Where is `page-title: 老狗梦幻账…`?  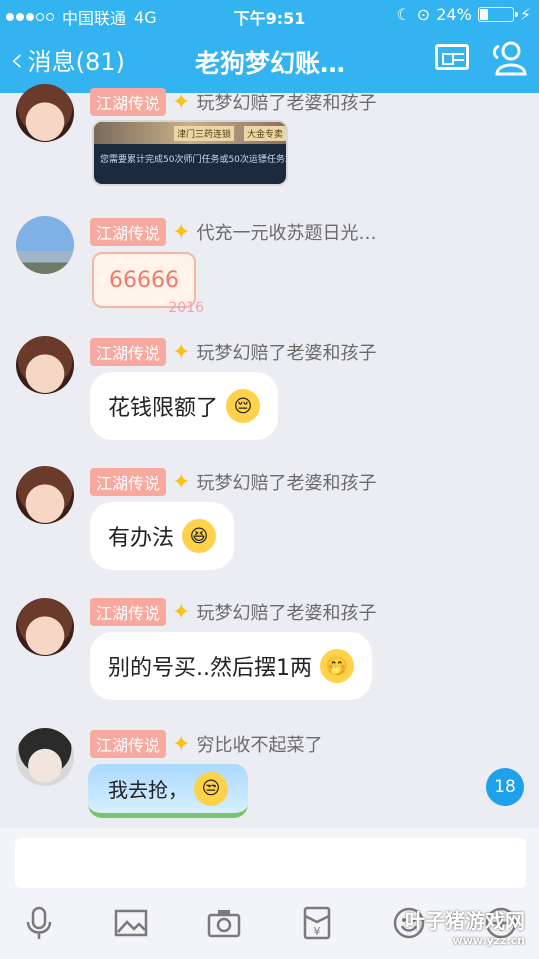
page-title: 老狗梦幻账… is located at coordinates (269, 63).